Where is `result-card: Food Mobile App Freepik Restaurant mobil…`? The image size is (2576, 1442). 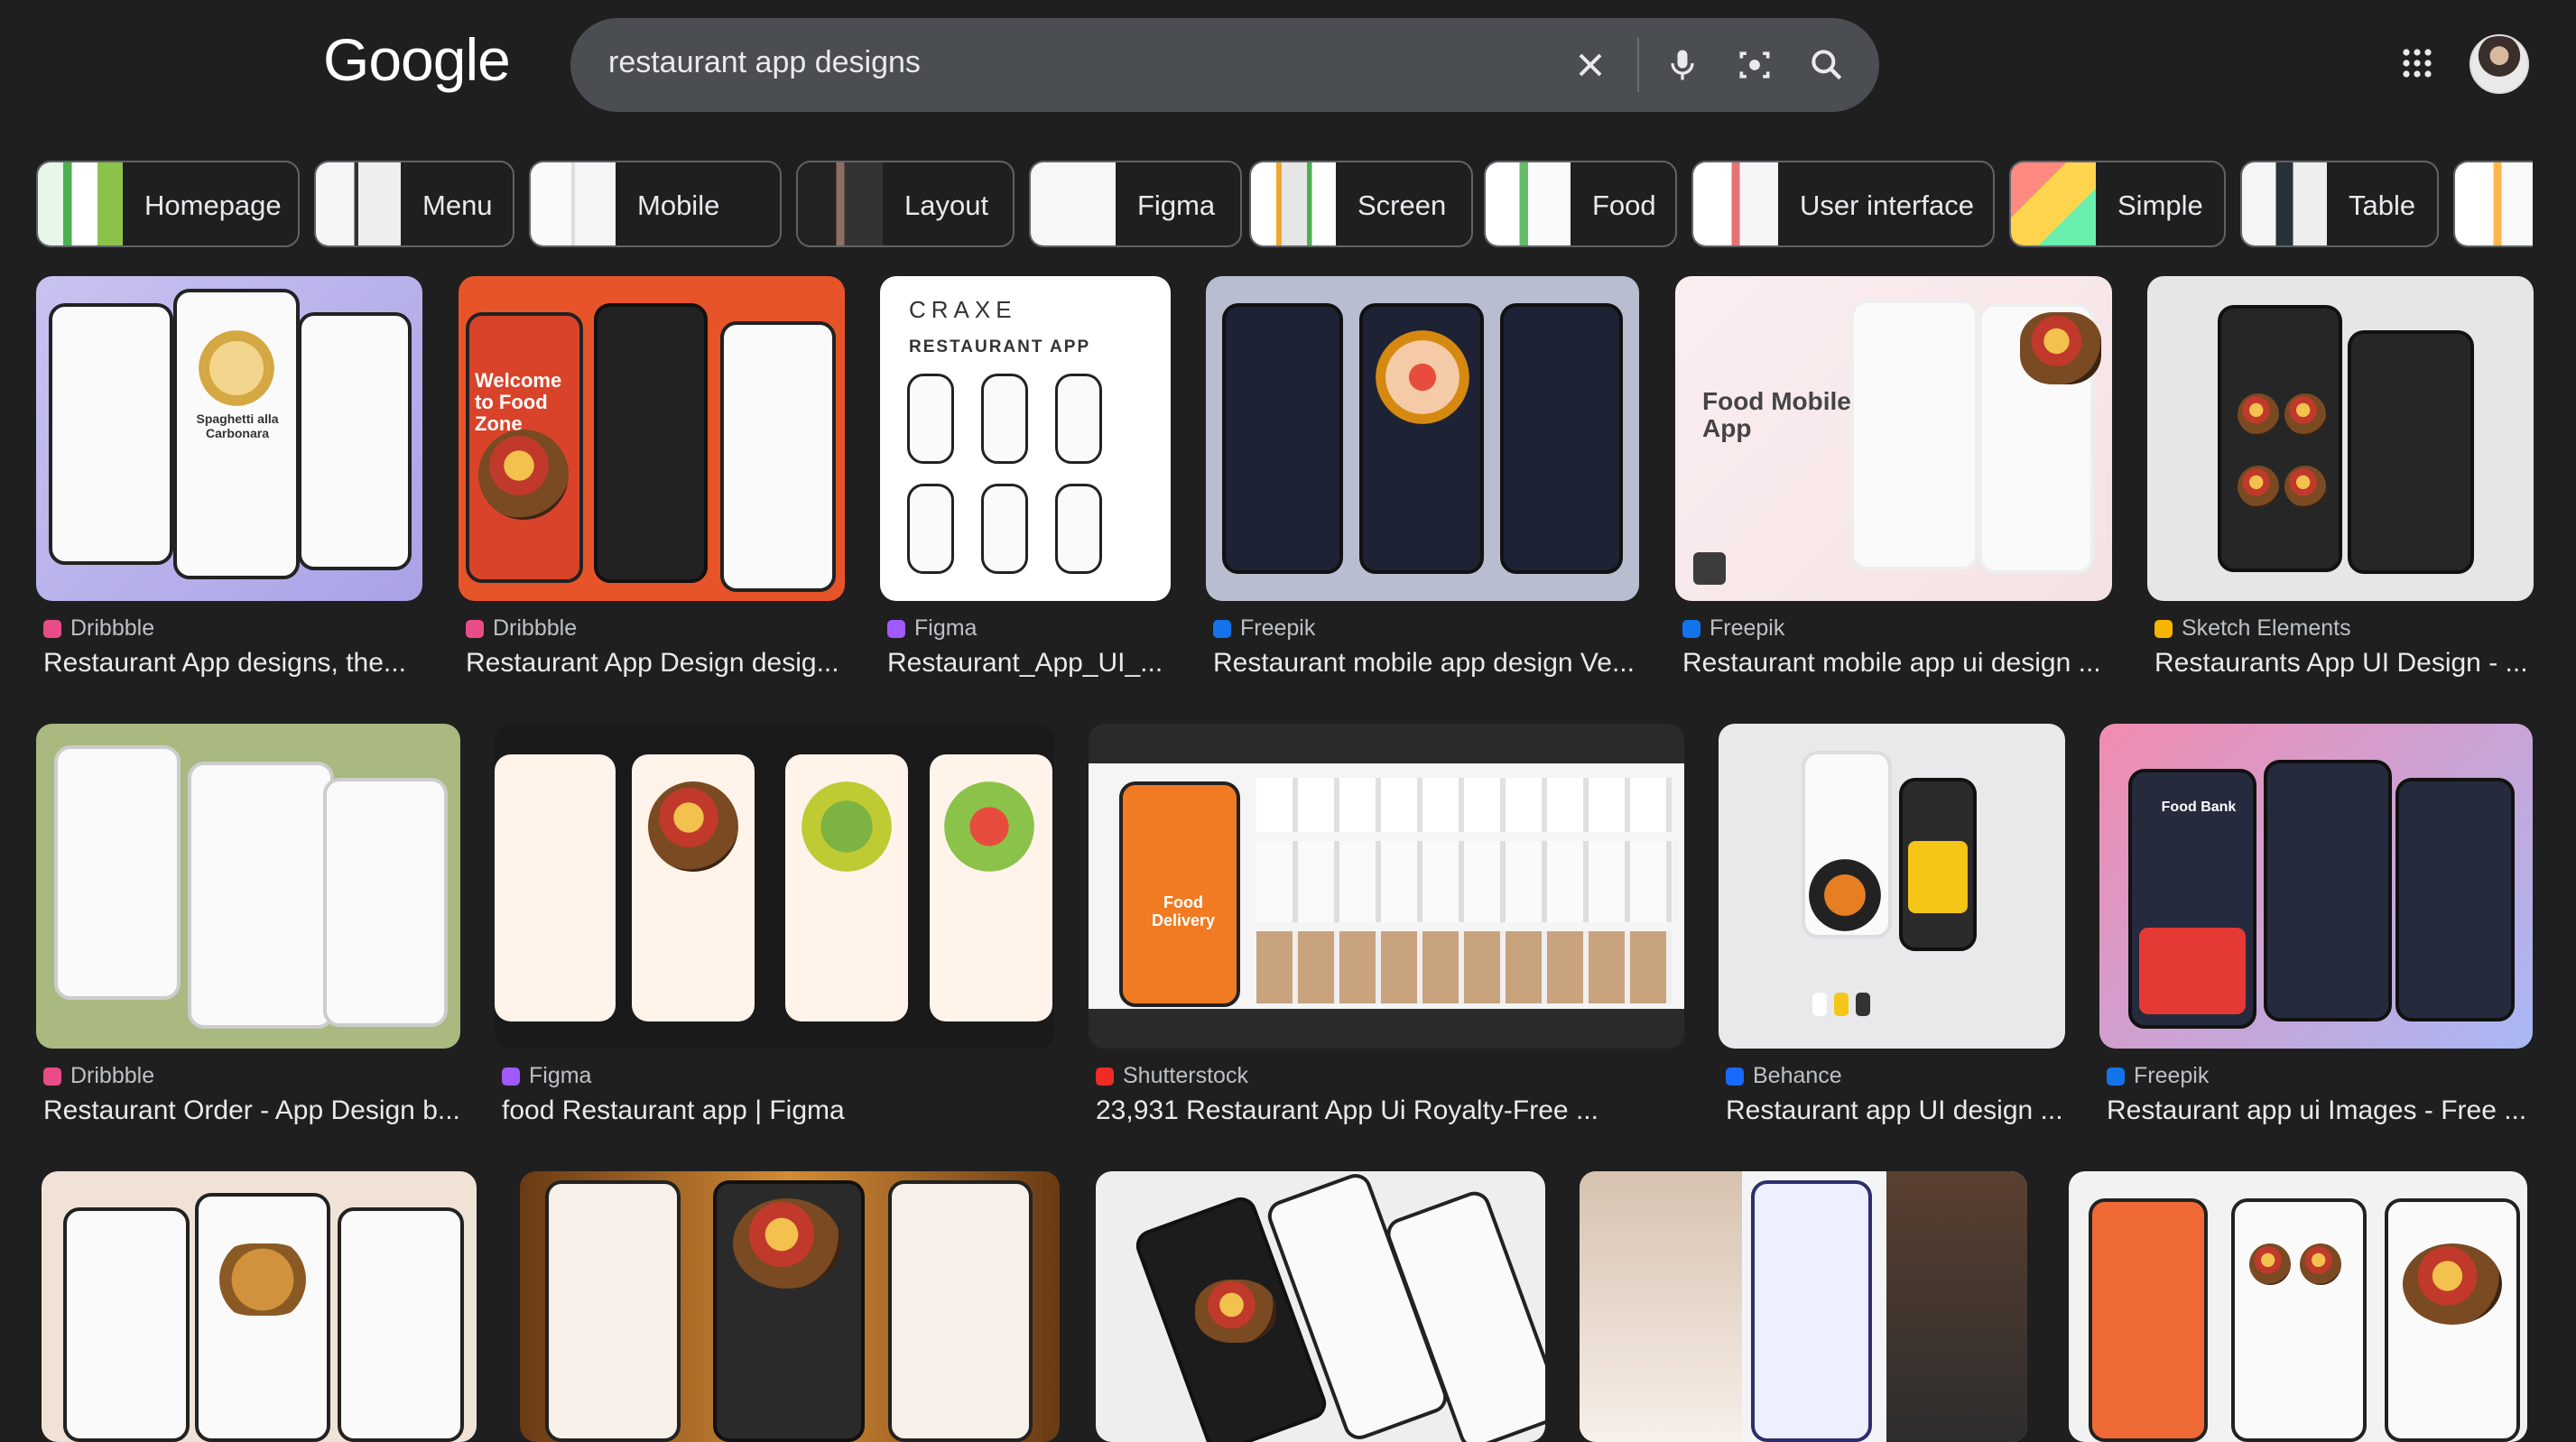 result-card: Food Mobile App Freepik Restaurant mobil… is located at coordinates (1894, 479).